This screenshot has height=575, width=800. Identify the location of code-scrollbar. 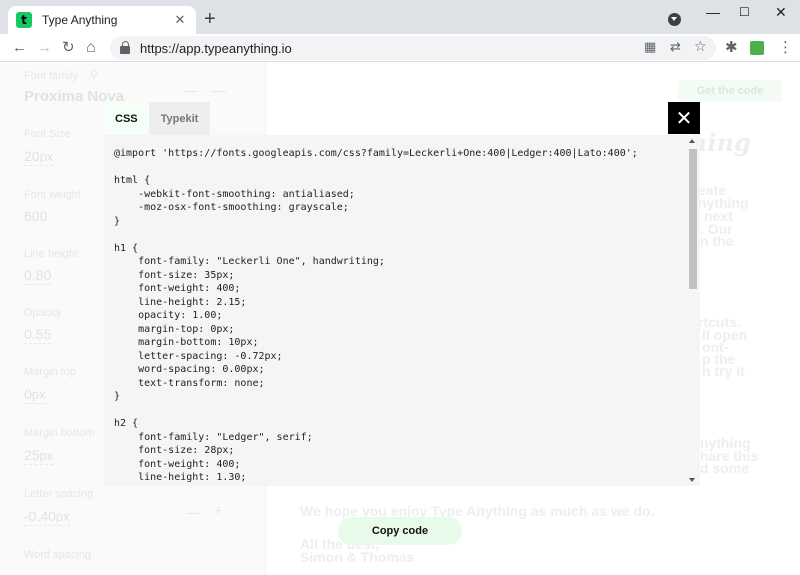
(693, 310).